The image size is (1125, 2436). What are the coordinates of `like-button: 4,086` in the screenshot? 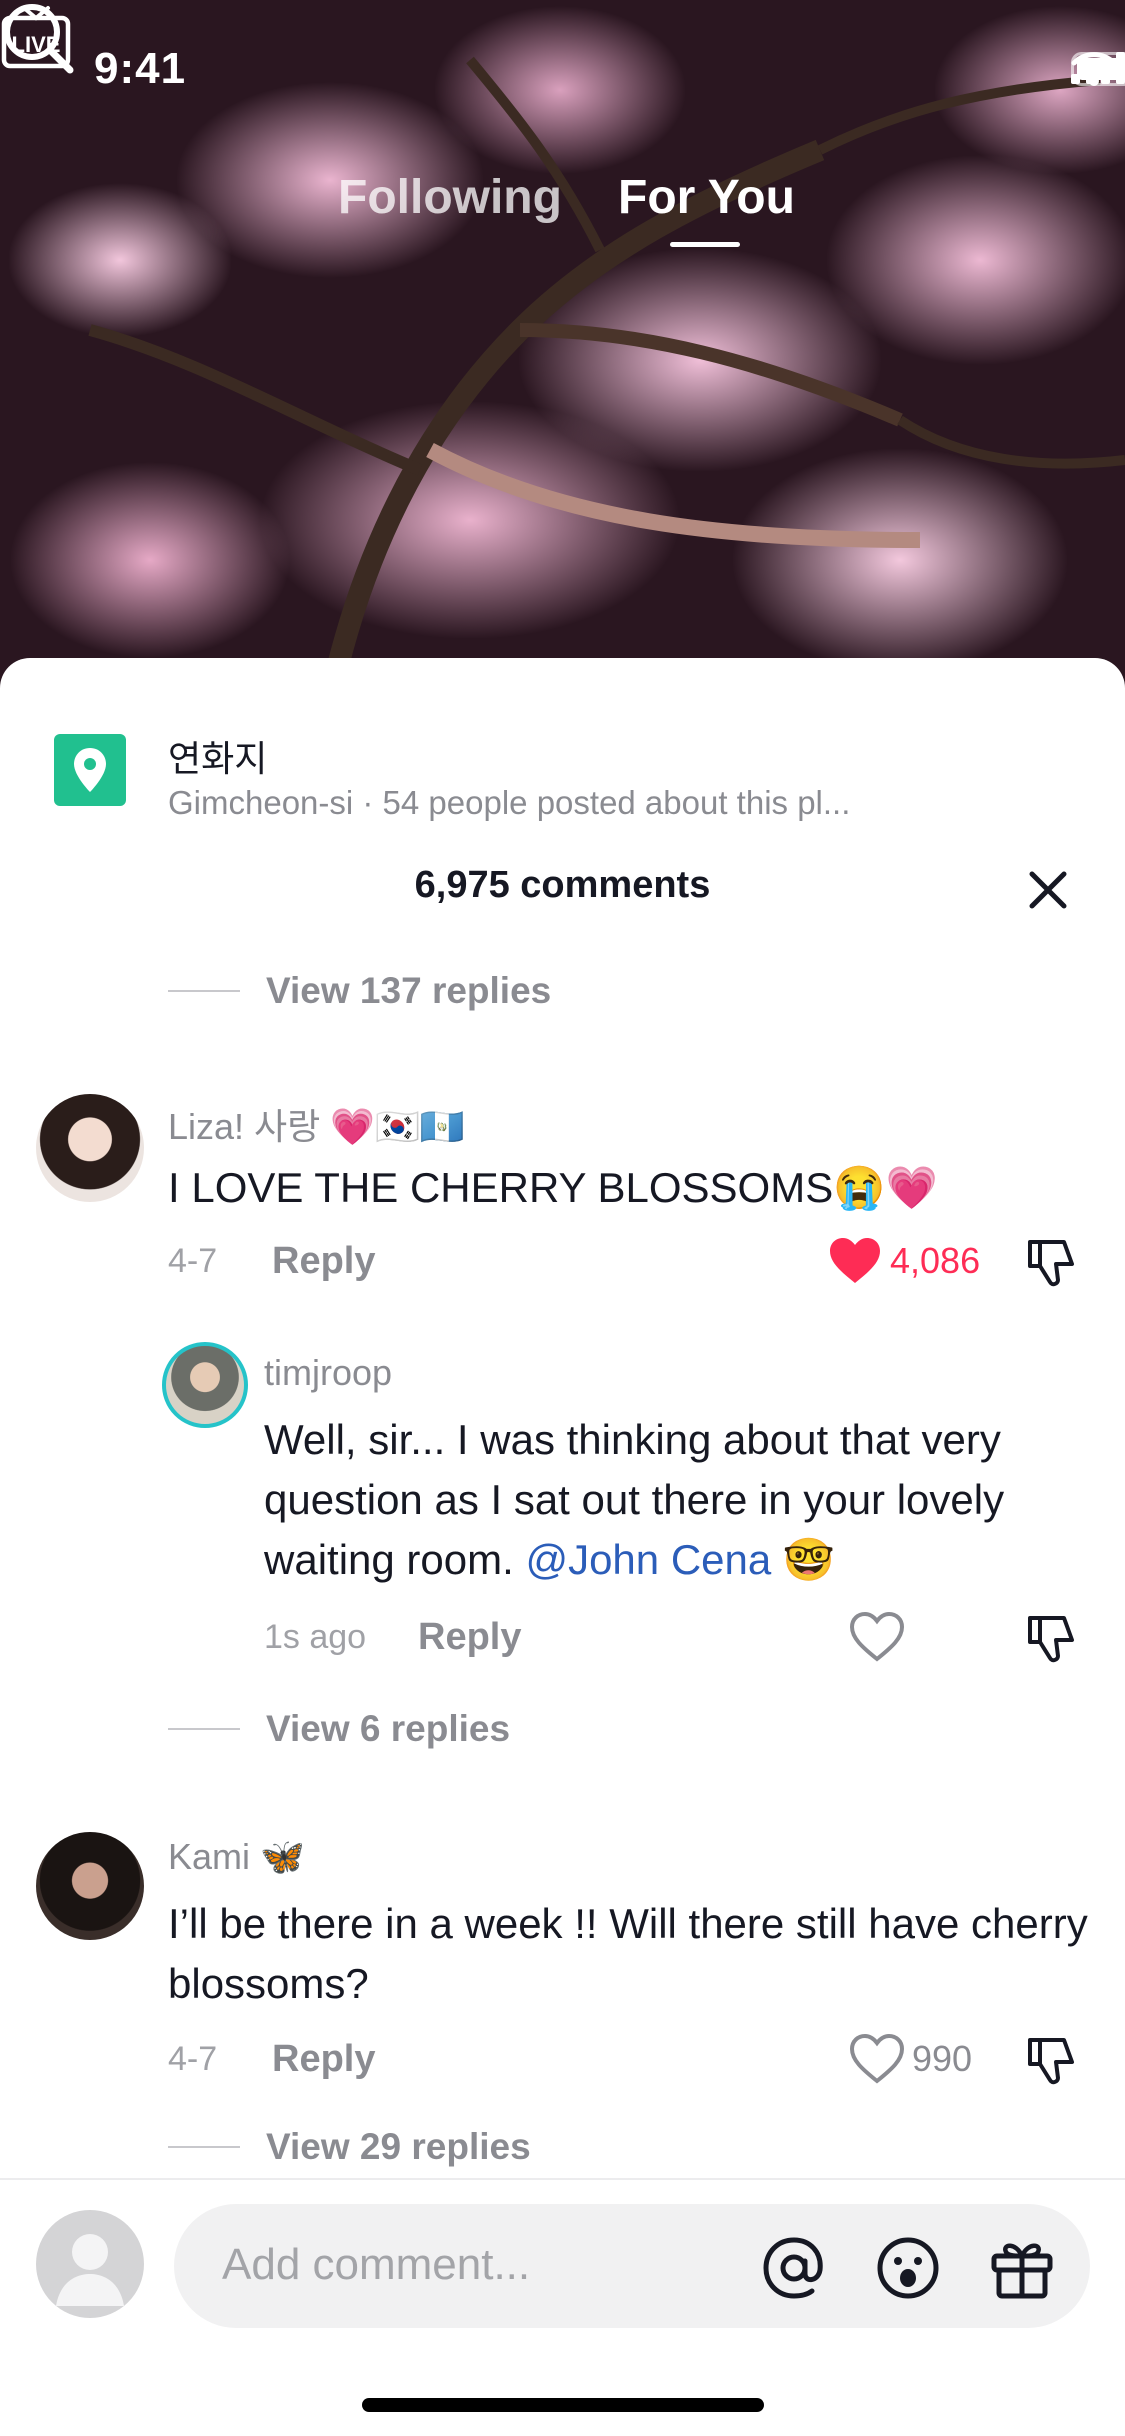 It's located at (904, 1261).